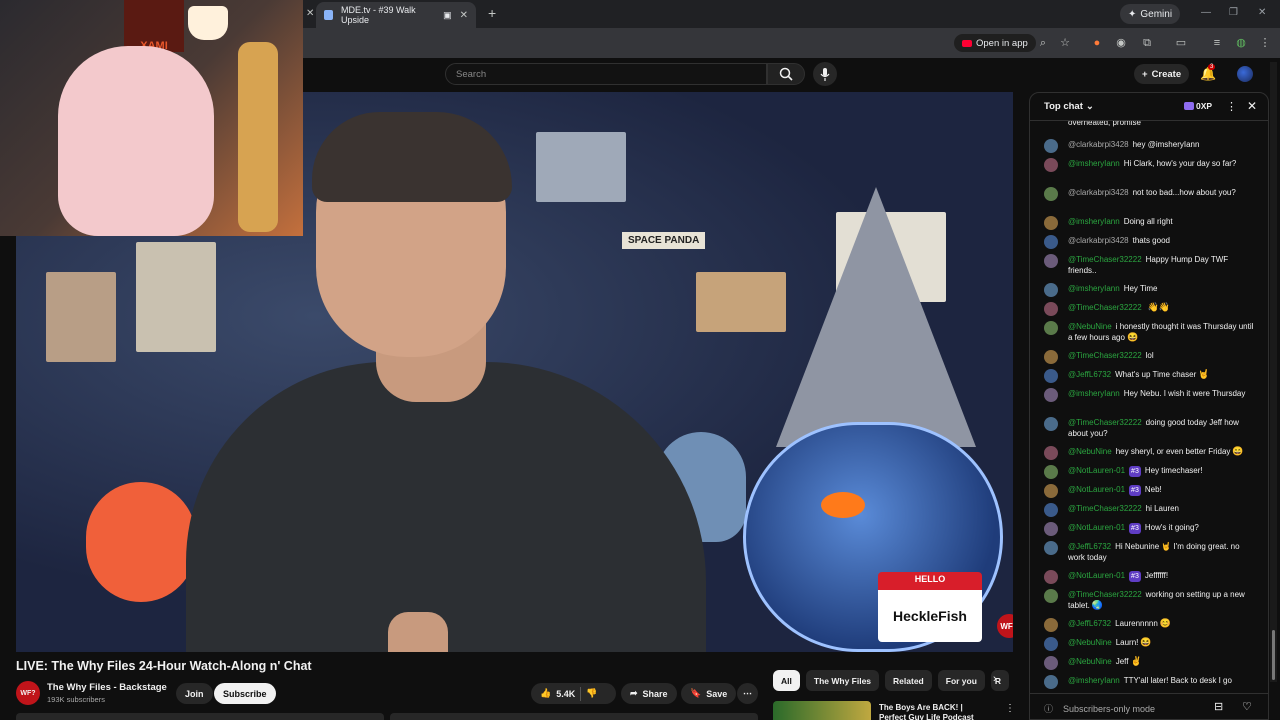 Image resolution: width=1280 pixels, height=720 pixels. Describe the element at coordinates (1162, 74) in the screenshot. I see `create-button: + Create` at that location.